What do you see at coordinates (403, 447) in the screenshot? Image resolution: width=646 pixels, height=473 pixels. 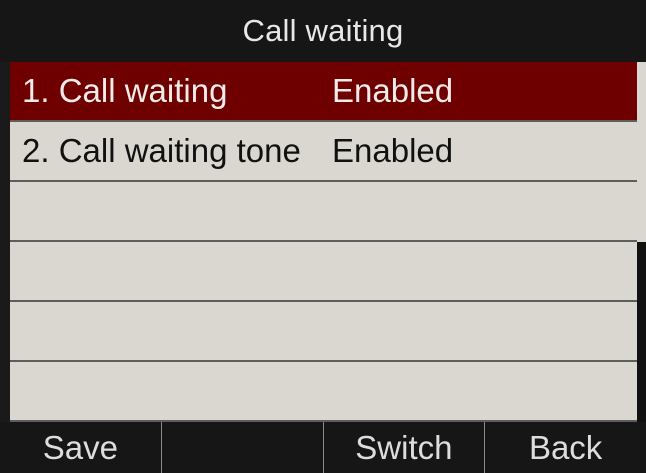 I see `switch-softkey: Switch` at bounding box center [403, 447].